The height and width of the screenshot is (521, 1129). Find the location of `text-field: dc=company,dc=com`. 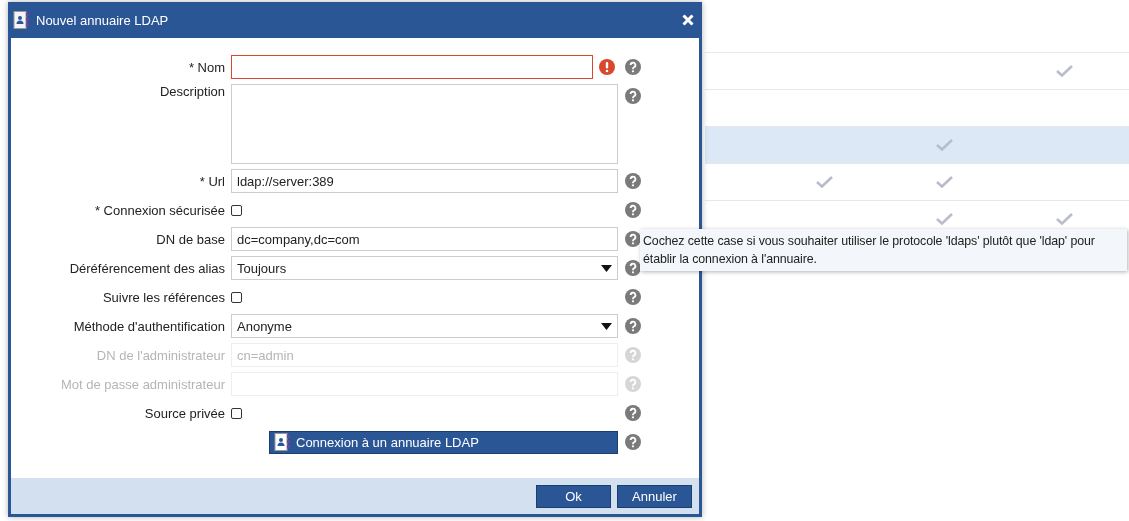

text-field: dc=company,dc=com is located at coordinates (424, 239).